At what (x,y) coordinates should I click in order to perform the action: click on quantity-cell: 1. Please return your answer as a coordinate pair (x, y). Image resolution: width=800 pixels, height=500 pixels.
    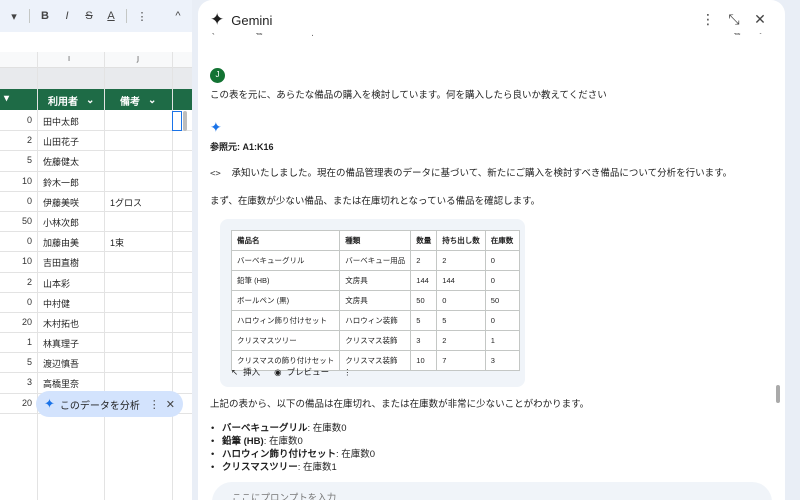
    Looking at the image, I should click on (29, 342).